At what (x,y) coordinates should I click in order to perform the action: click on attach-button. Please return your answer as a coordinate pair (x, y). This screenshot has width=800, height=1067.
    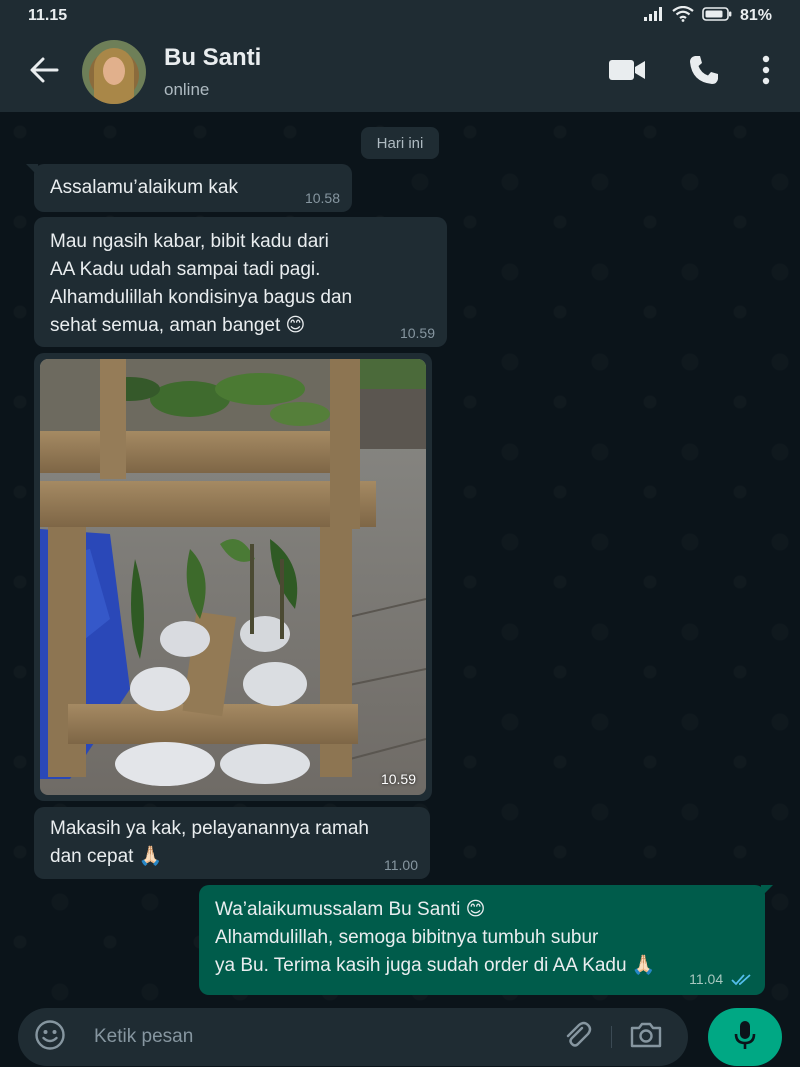
    Looking at the image, I should click on (577, 1037).